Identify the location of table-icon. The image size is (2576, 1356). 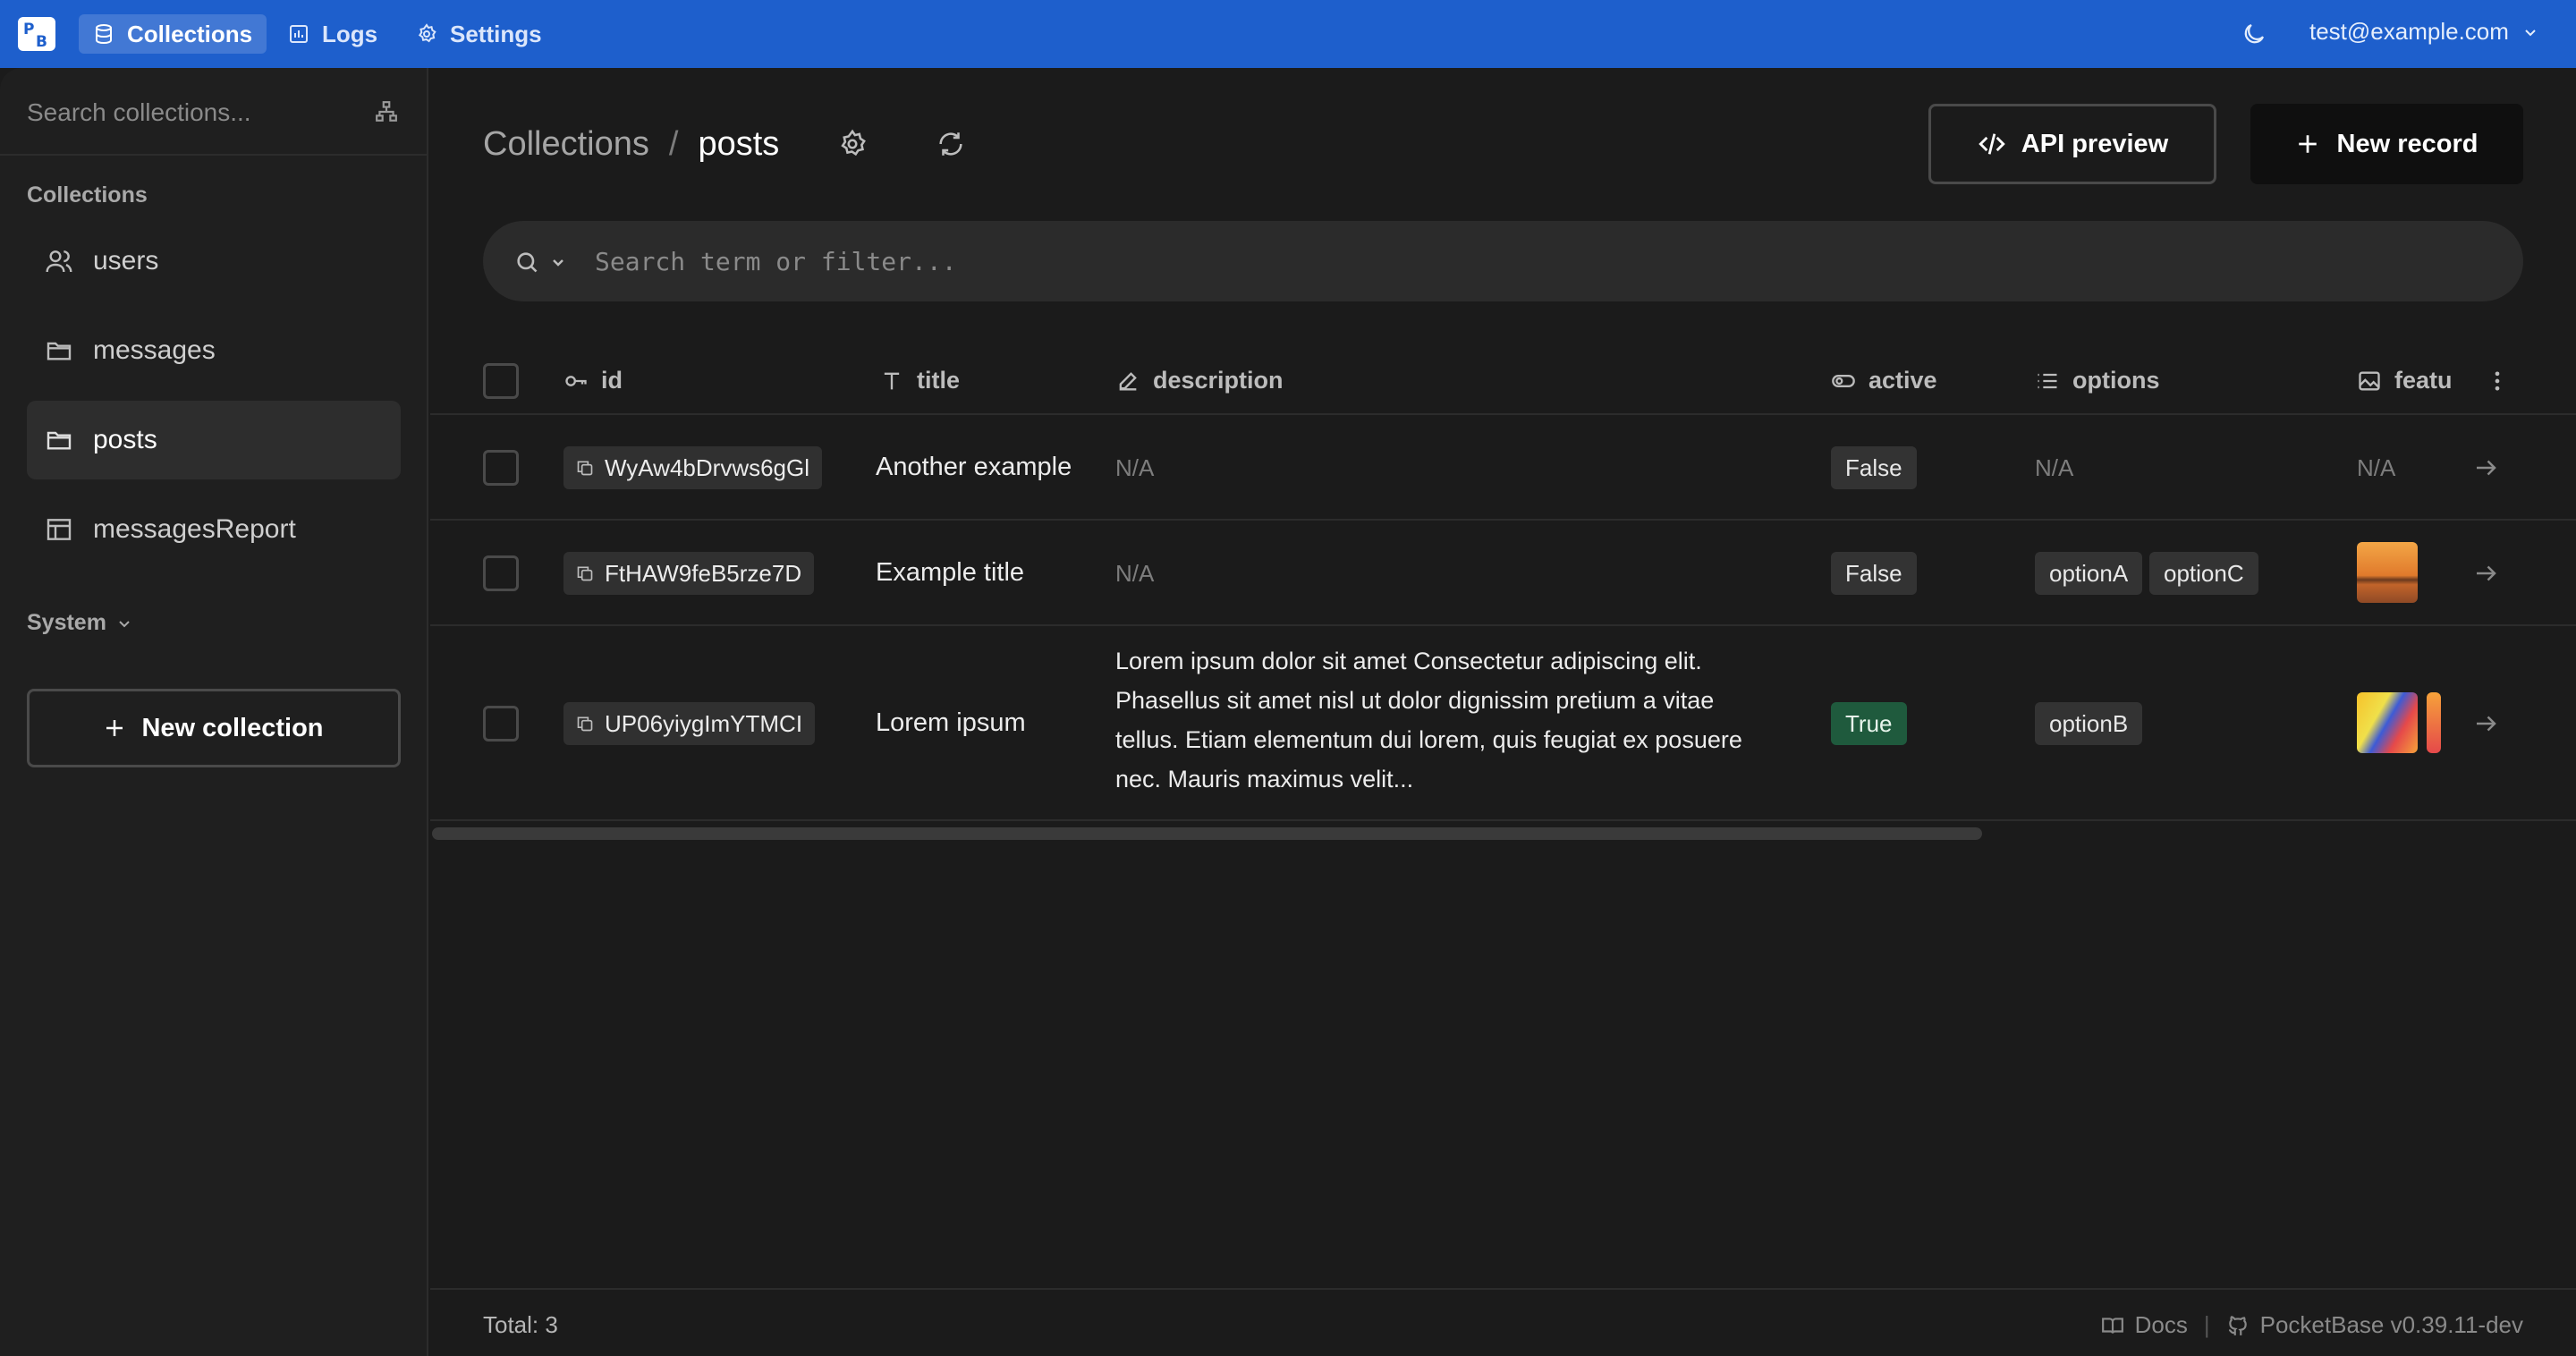
(59, 530).